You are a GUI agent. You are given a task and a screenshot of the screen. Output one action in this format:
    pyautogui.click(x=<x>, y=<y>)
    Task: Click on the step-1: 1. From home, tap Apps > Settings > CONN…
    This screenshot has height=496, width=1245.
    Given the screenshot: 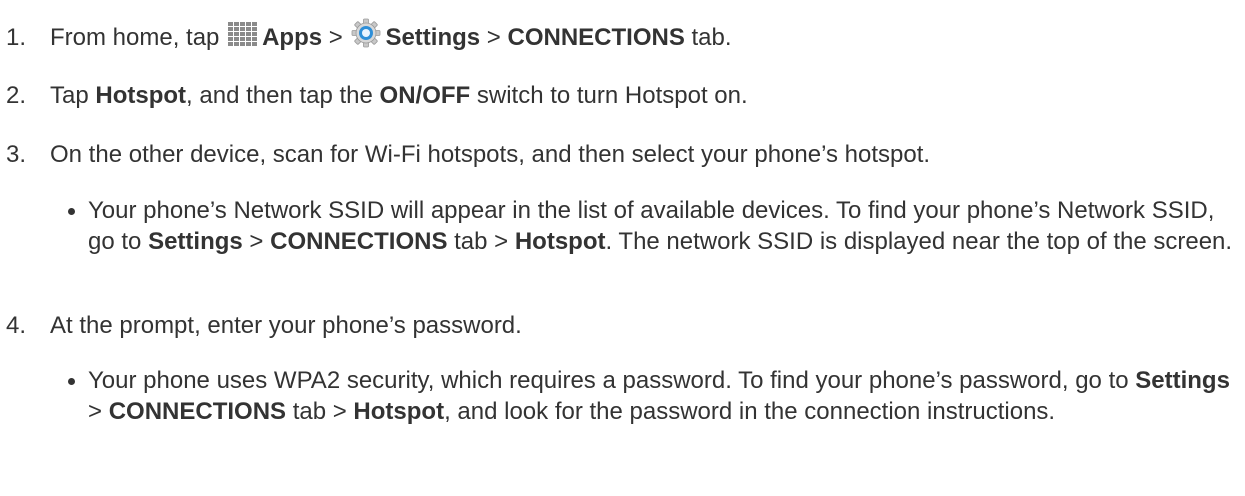 What is the action you would take?
    pyautogui.click(x=369, y=37)
    